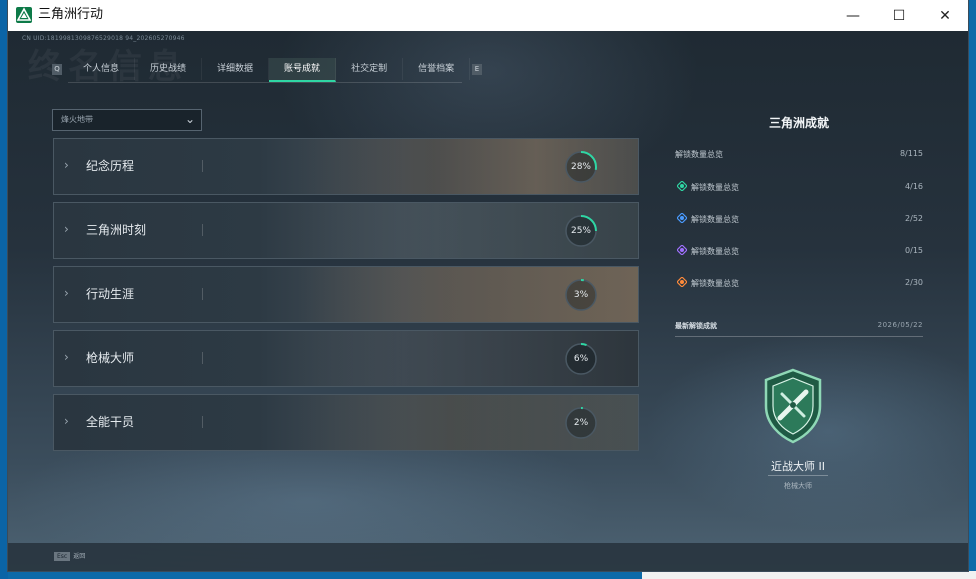 Image resolution: width=976 pixels, height=579 pixels. I want to click on progress-ring: 3%, so click(581, 295).